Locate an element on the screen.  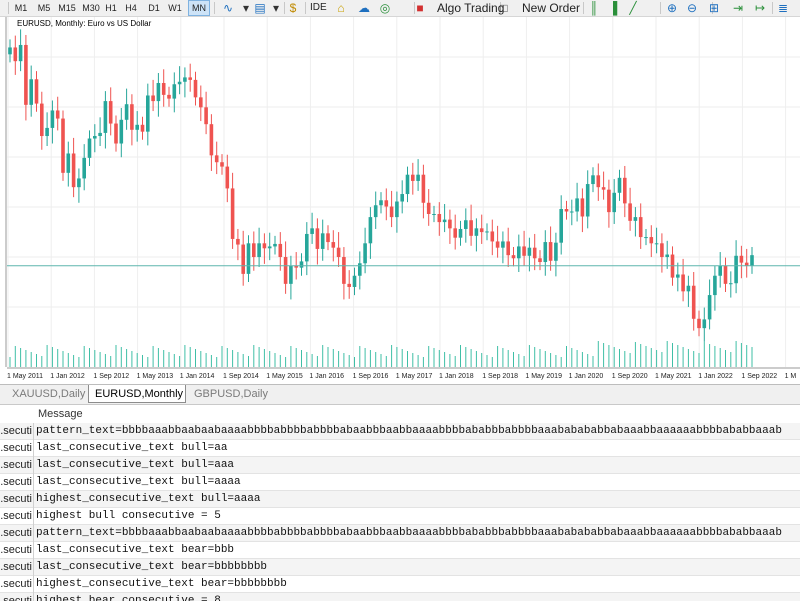
log-row: secuti...last_consecutive_text bull=aaa is located at coordinates (400, 465).